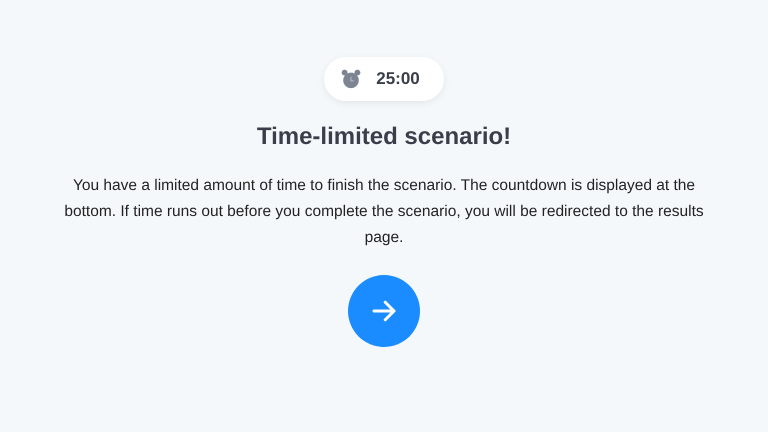 This screenshot has height=432, width=768. What do you see at coordinates (398, 79) in the screenshot?
I see `countdown-time: 25:00` at bounding box center [398, 79].